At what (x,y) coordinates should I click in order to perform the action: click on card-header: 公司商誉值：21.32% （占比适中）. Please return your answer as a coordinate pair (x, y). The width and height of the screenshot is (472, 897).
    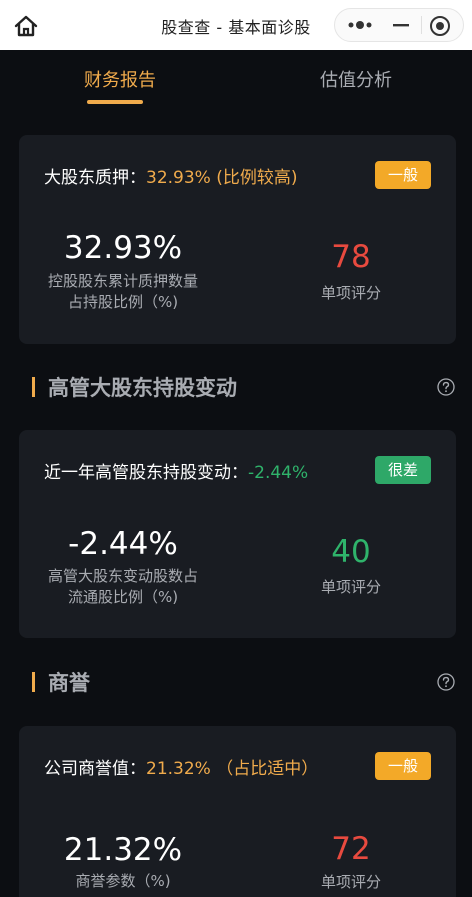
    Looking at the image, I should click on (181, 766).